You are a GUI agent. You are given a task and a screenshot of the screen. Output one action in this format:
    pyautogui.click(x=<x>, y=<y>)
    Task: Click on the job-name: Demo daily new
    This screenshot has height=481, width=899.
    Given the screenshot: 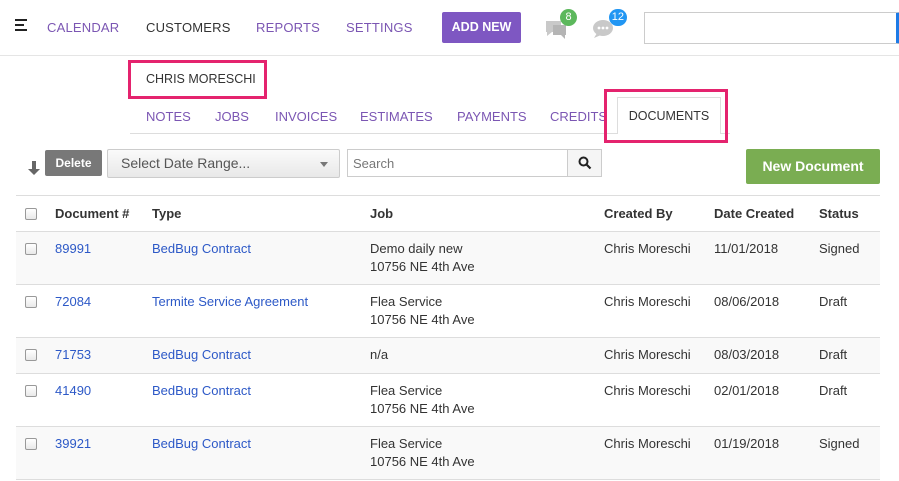 What is the action you would take?
    pyautogui.click(x=416, y=248)
    